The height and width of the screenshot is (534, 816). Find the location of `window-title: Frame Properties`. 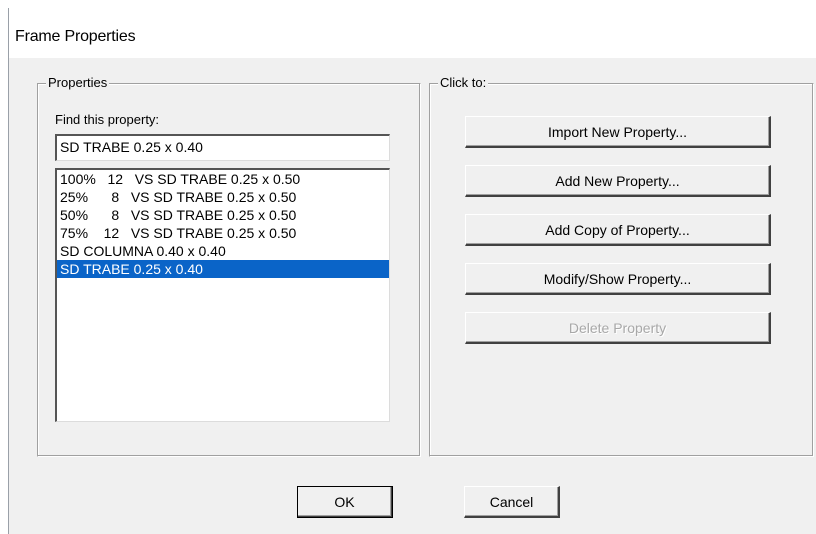

window-title: Frame Properties is located at coordinates (75, 36).